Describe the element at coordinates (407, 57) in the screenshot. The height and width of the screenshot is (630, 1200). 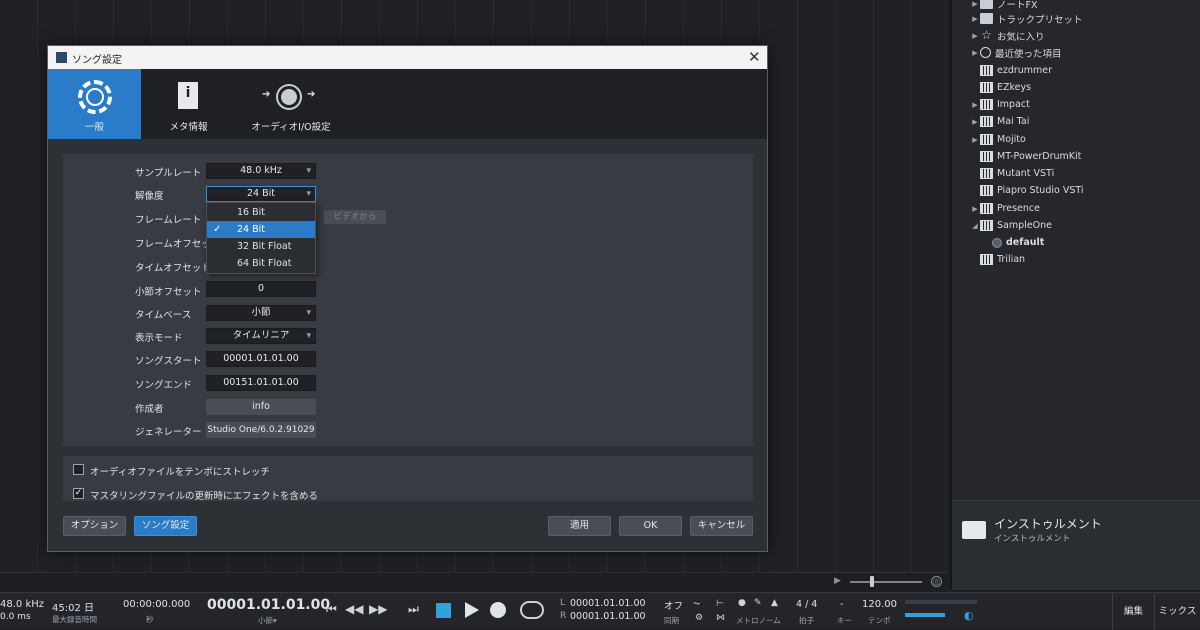
I see `dialog-titlebar: ソング設定 ✕` at that location.